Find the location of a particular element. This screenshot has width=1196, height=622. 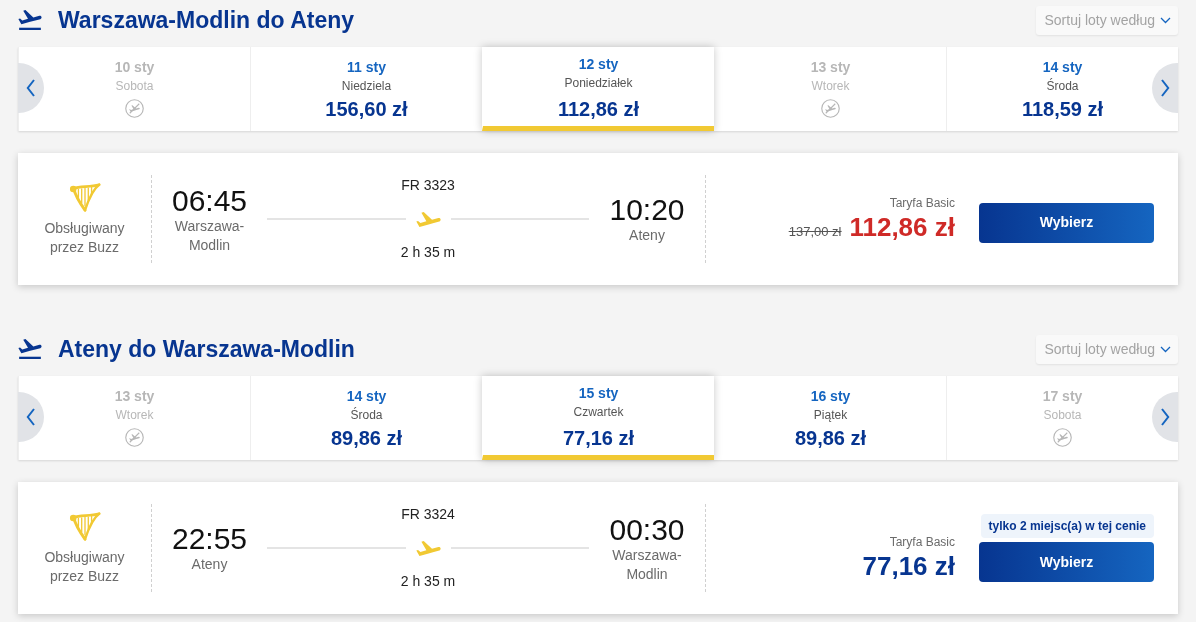

date-tab: 11 sty Niedziela 156,60 zł is located at coordinates (366, 89).